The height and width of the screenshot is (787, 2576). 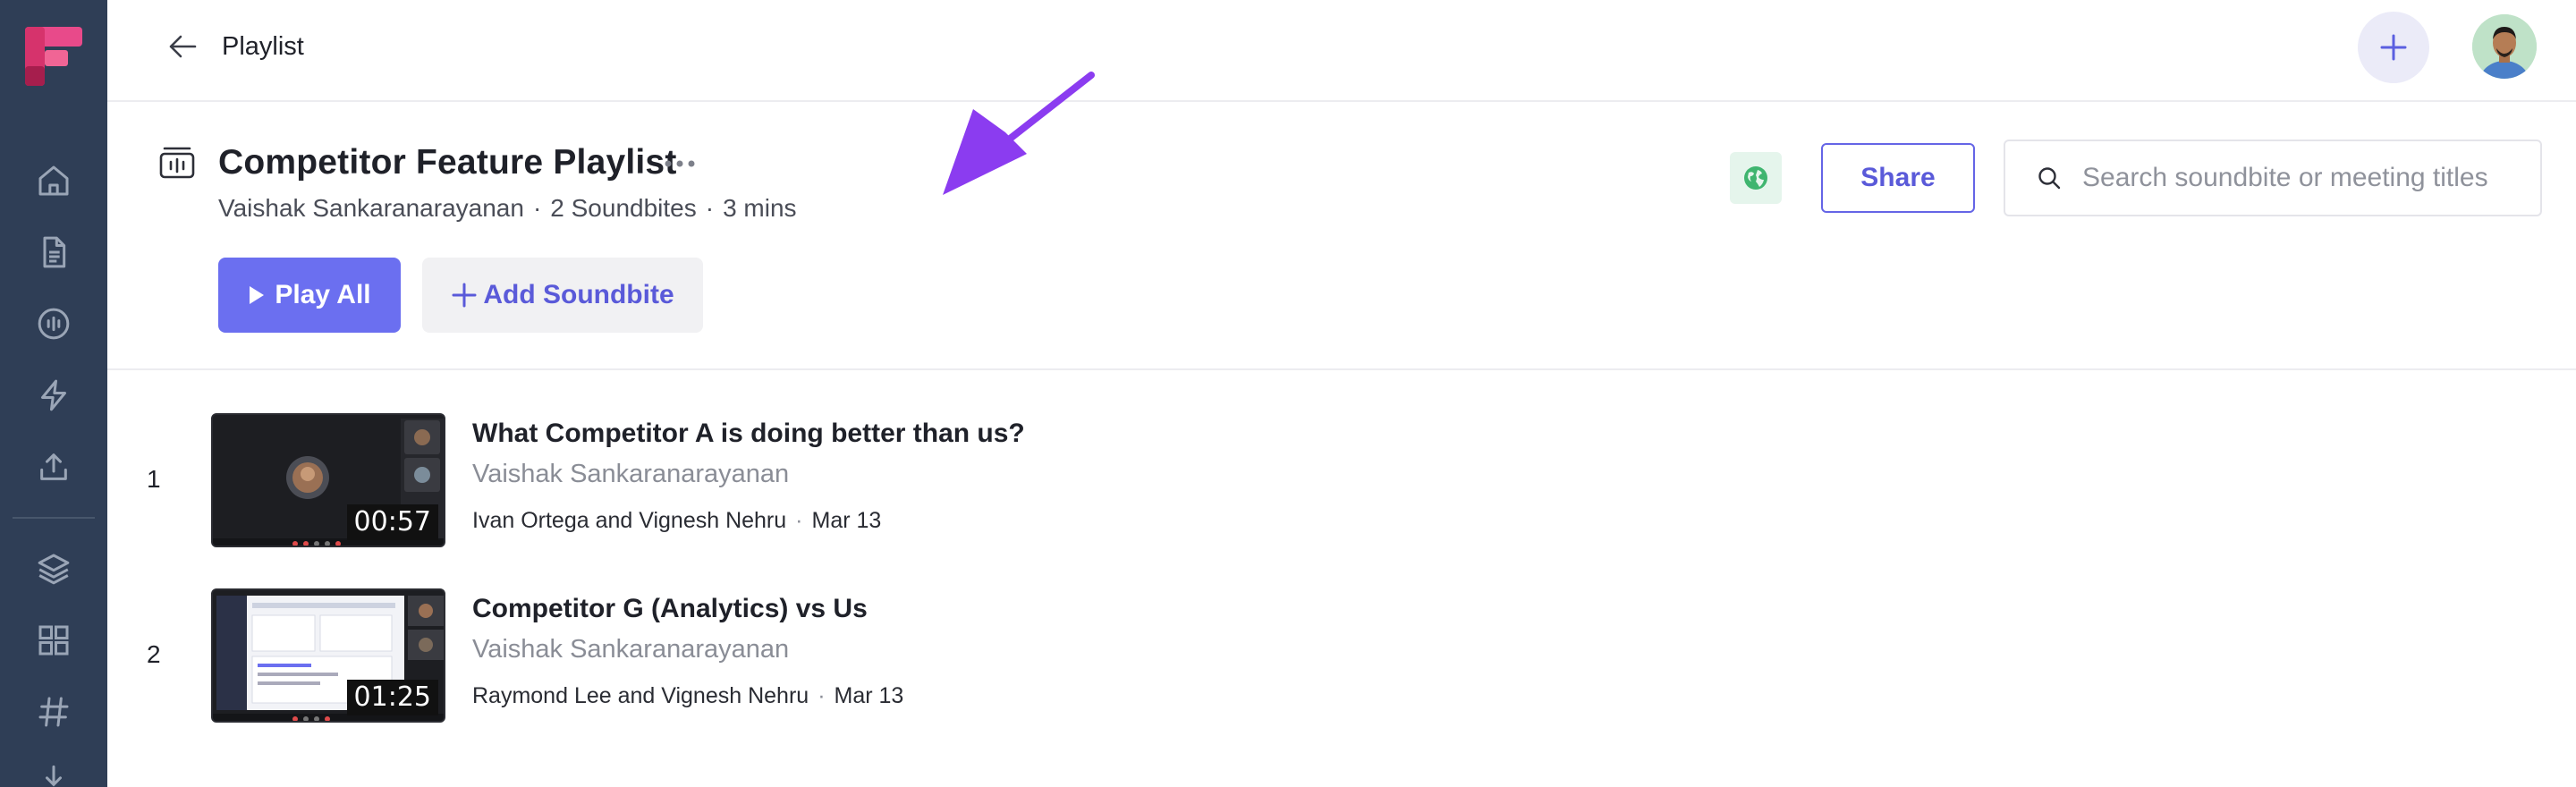 I want to click on section-divider, so click(x=1341, y=369).